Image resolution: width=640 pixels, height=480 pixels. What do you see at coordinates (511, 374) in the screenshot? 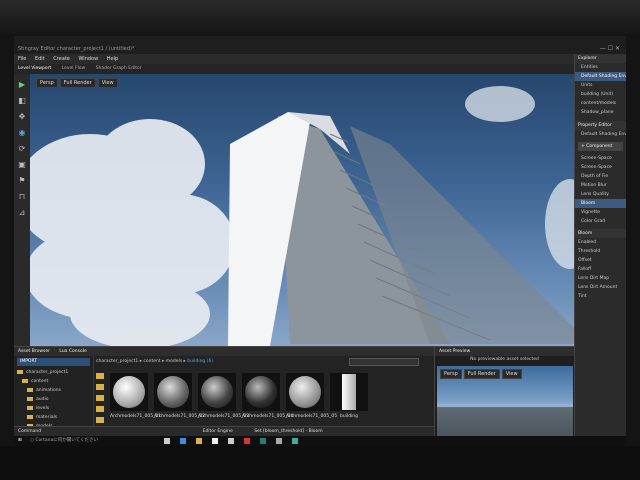
I see `preview-view-button: View` at bounding box center [511, 374].